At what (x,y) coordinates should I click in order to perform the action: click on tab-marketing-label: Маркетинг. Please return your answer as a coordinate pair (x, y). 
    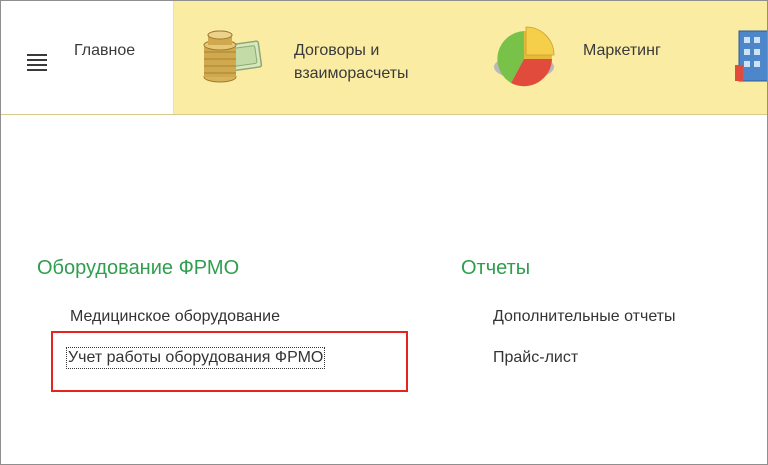
    Looking at the image, I should click on (622, 50).